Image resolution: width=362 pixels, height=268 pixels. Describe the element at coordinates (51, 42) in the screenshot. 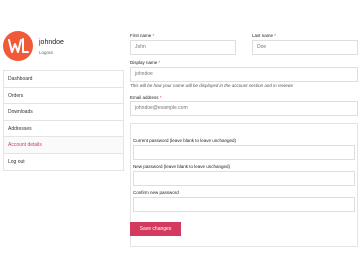

I see `username: johndoe` at that location.